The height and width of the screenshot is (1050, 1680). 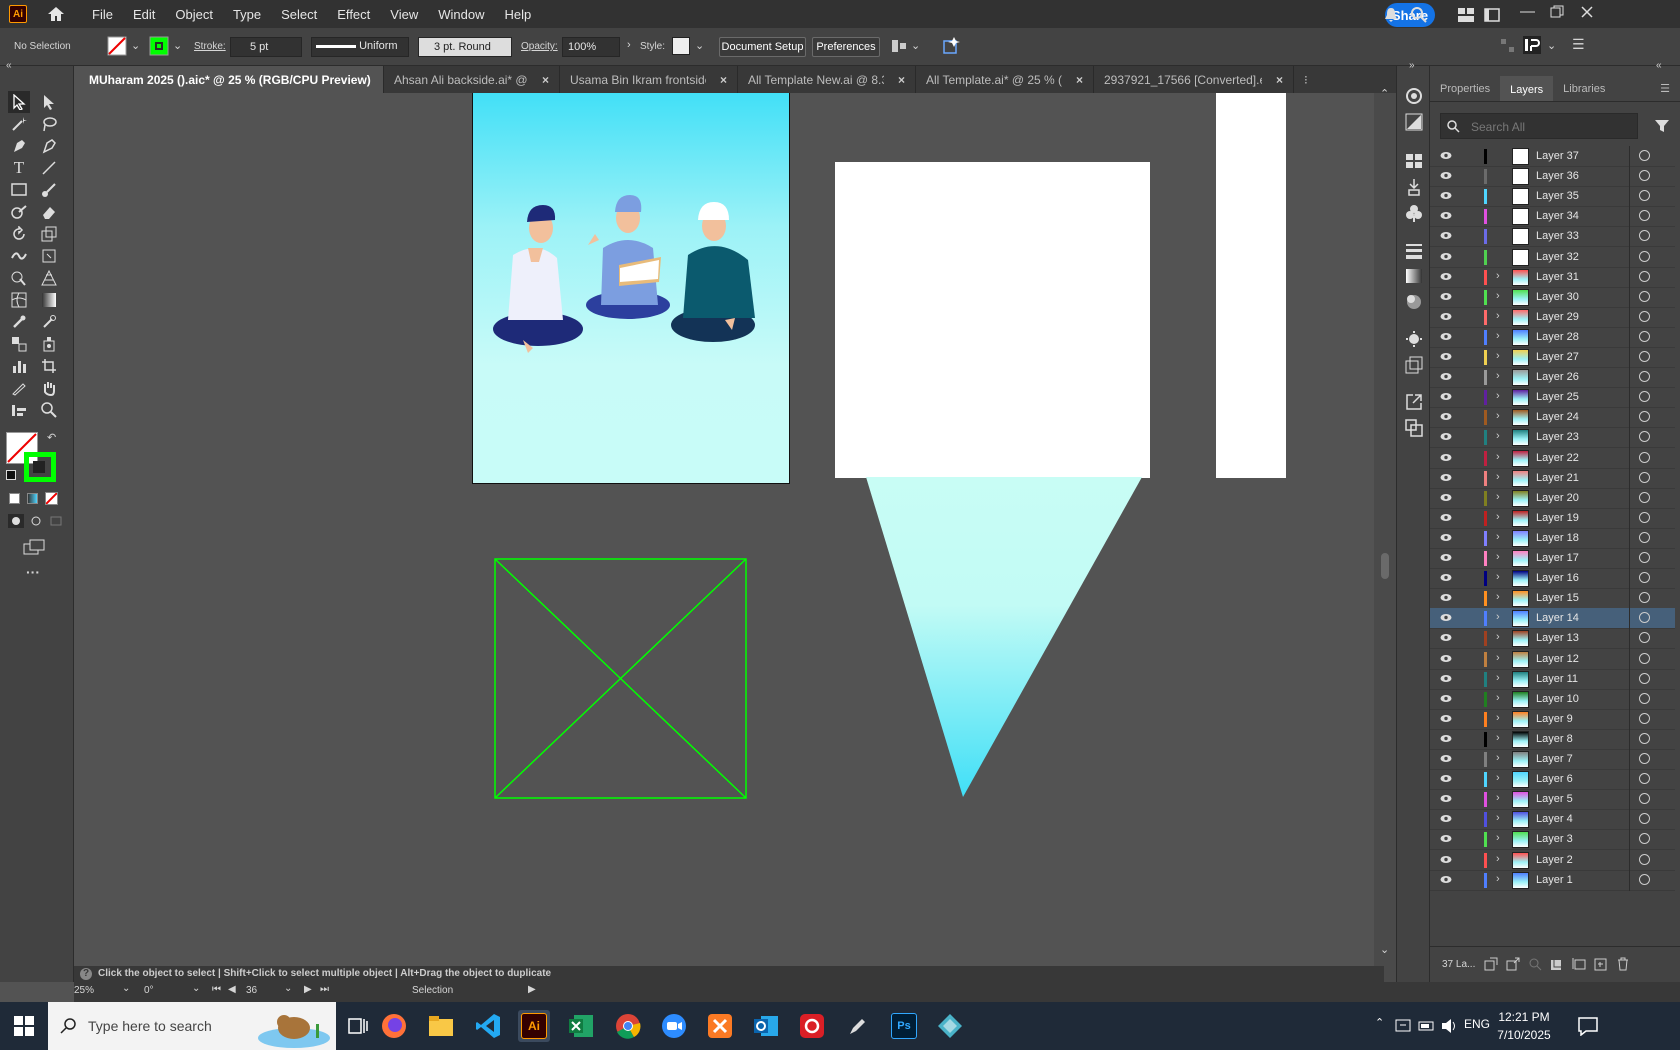 I want to click on brush-definition: 3 pt. Round, so click(x=465, y=47).